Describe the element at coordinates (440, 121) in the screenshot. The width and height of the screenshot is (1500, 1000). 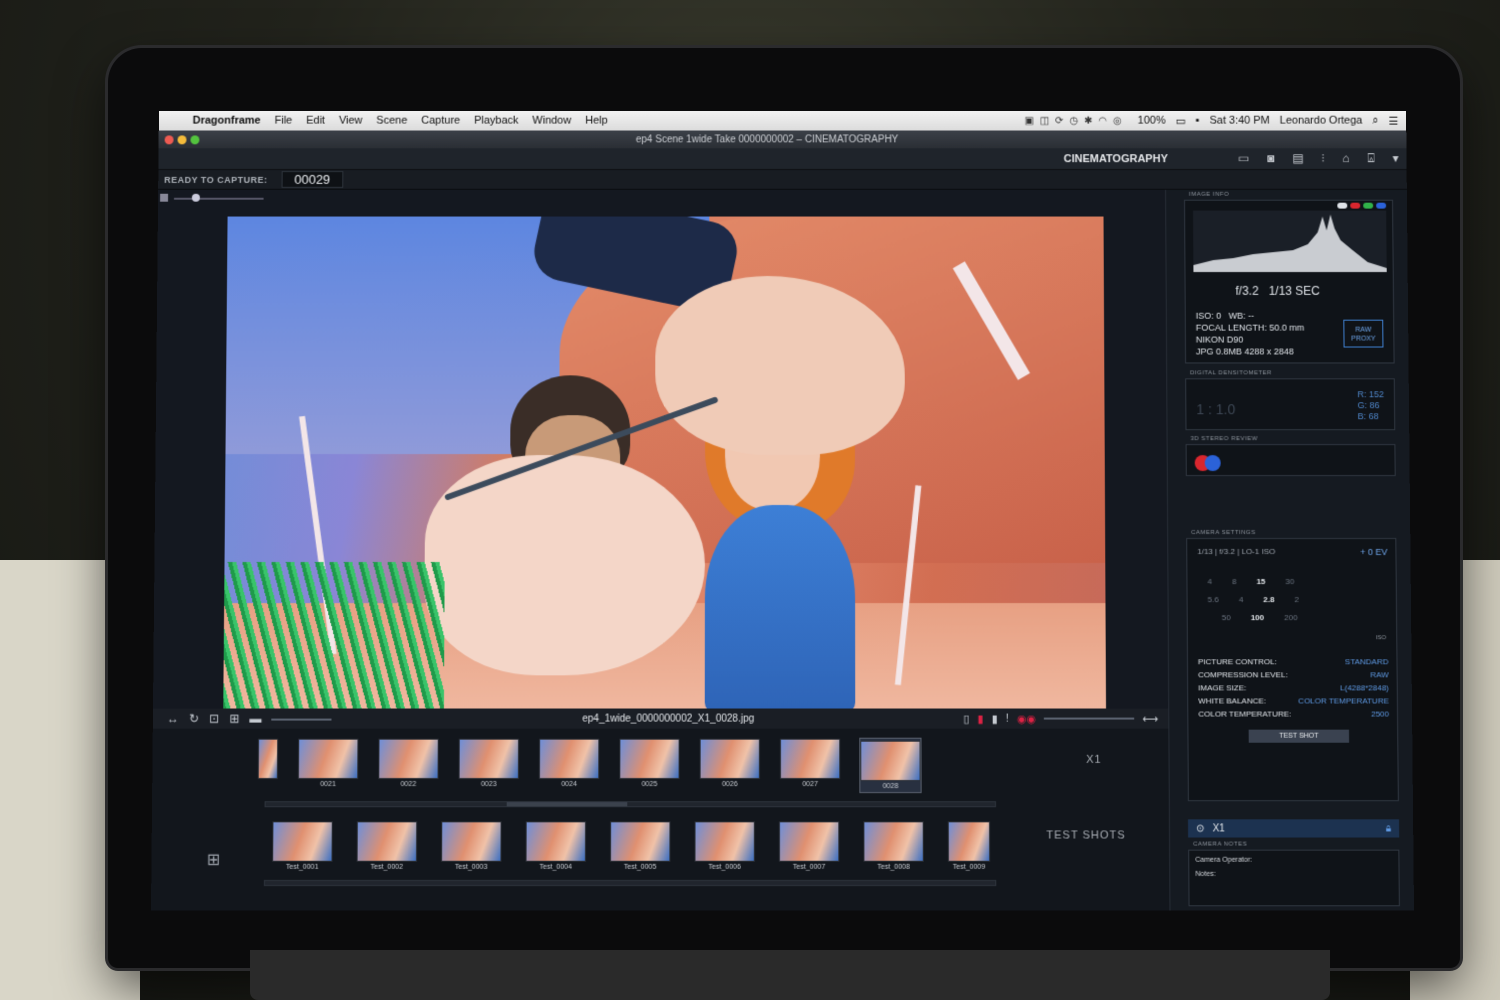
I see `menu-capture: Capture` at that location.